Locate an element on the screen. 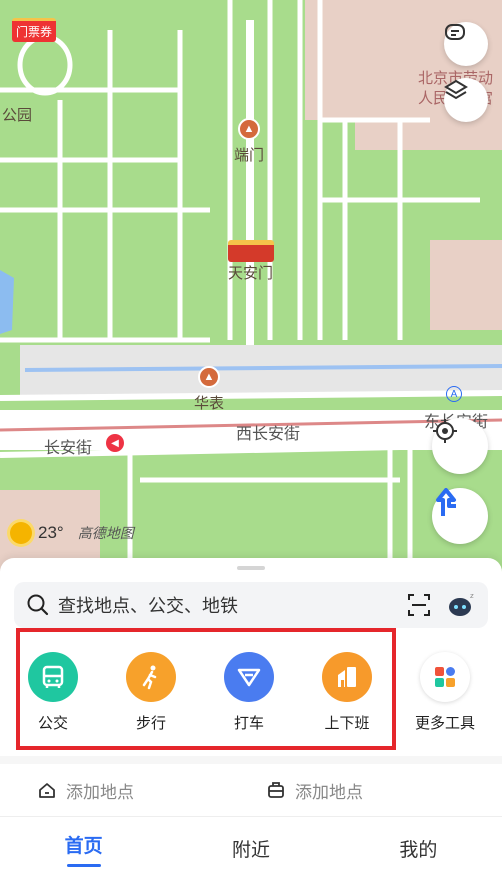  locate-icon is located at coordinates (445, 431).